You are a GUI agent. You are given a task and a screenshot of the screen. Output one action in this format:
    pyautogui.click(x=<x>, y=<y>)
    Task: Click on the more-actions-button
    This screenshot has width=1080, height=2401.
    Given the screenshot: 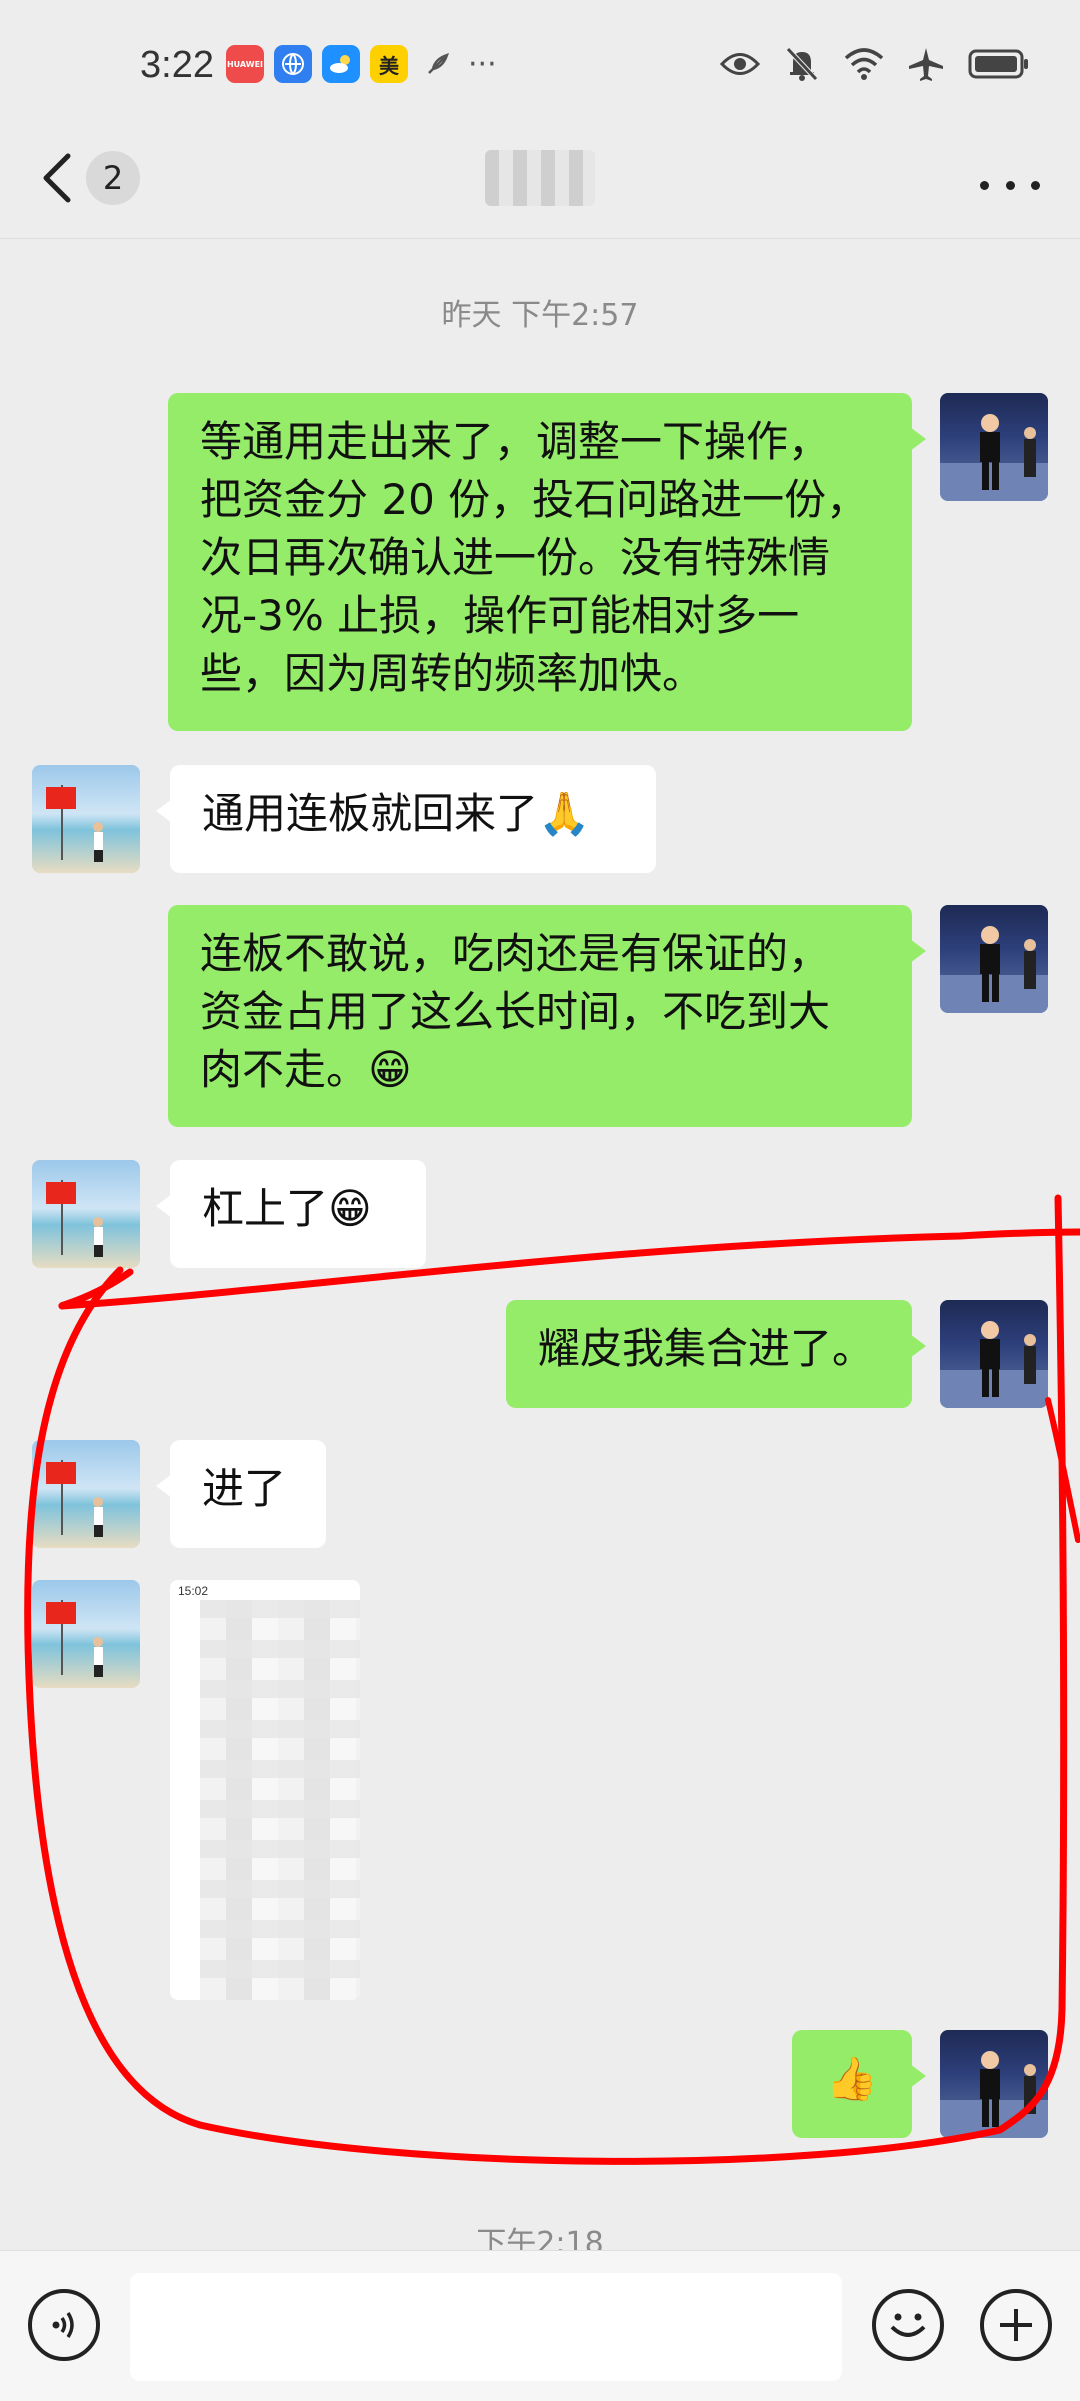 What is the action you would take?
    pyautogui.click(x=1016, y=2325)
    